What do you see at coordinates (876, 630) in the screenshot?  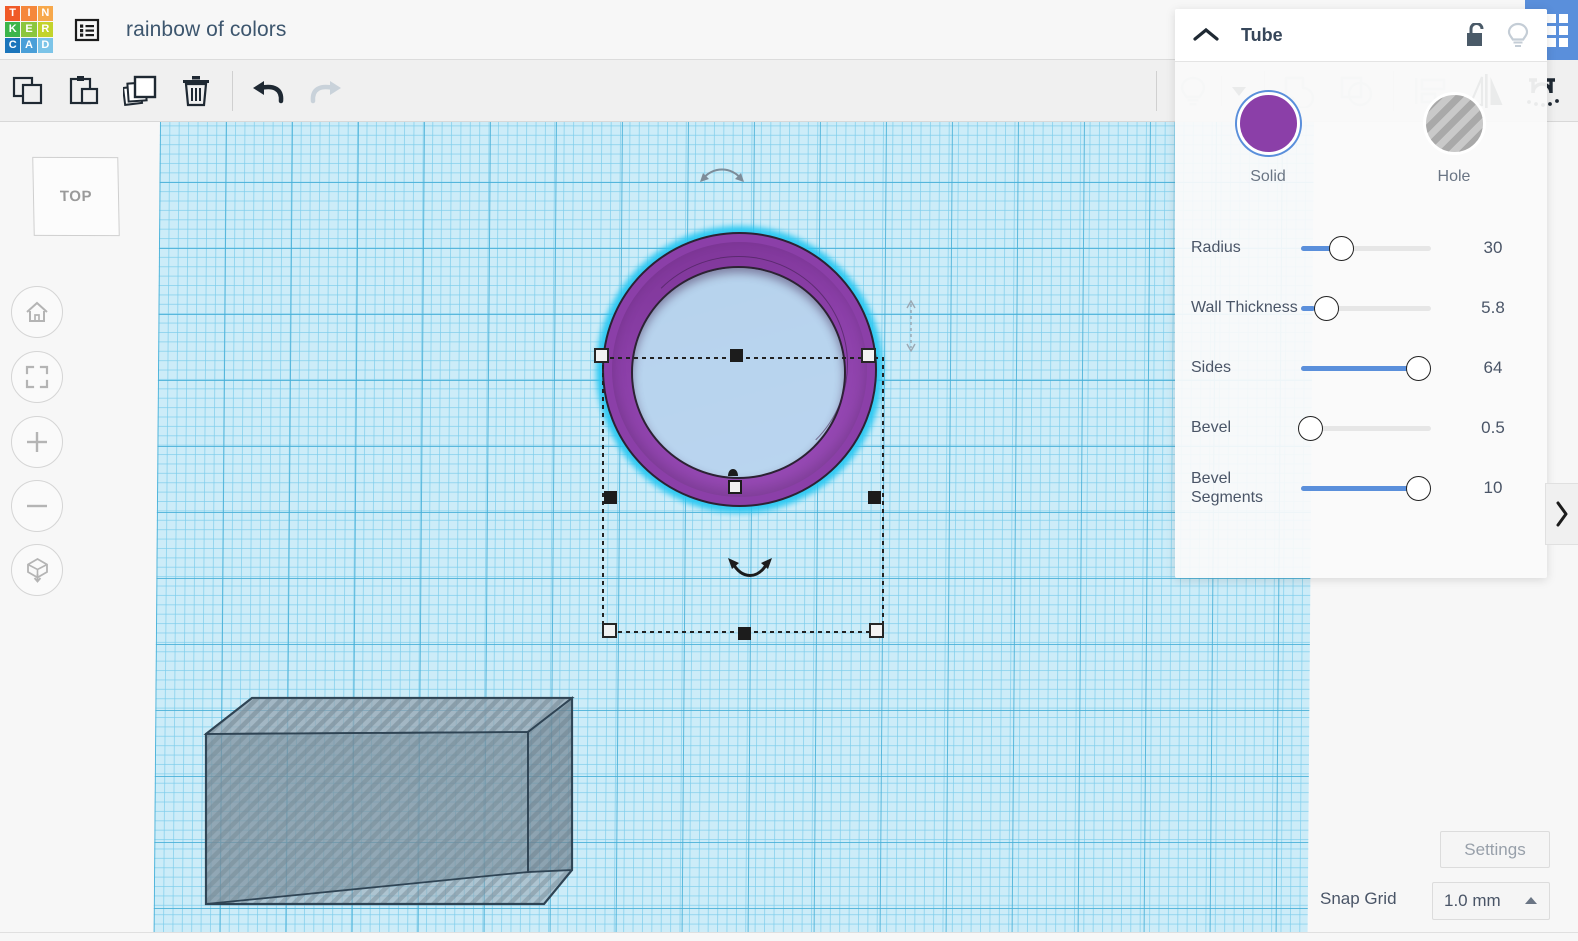 I see `scale-handle-br` at bounding box center [876, 630].